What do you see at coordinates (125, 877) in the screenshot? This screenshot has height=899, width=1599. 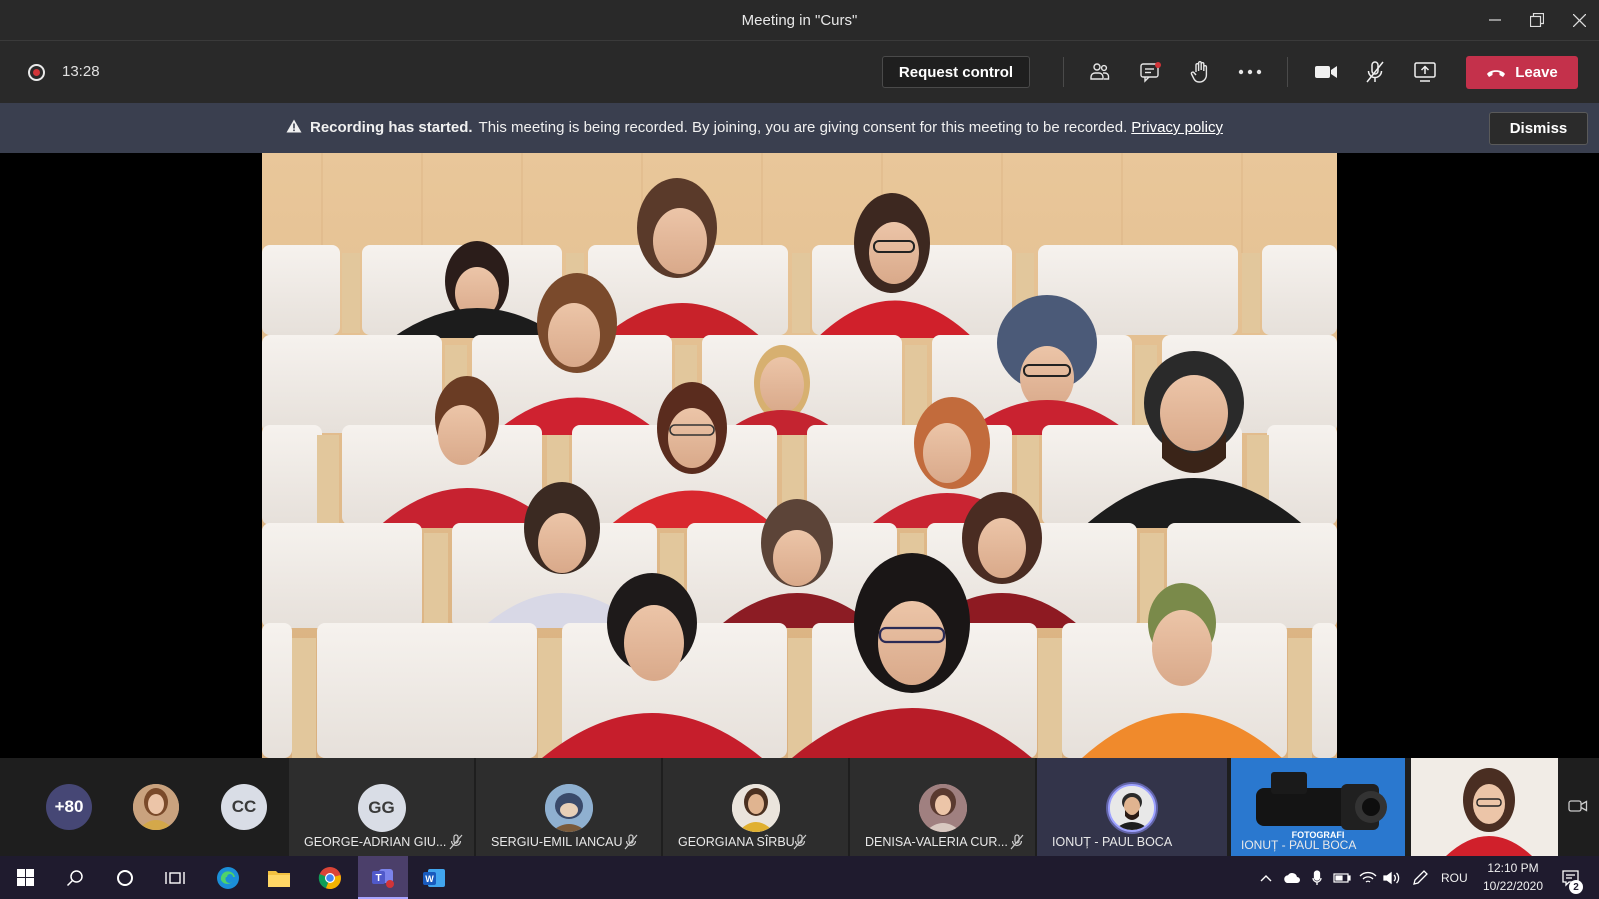 I see `cortana-icon` at bounding box center [125, 877].